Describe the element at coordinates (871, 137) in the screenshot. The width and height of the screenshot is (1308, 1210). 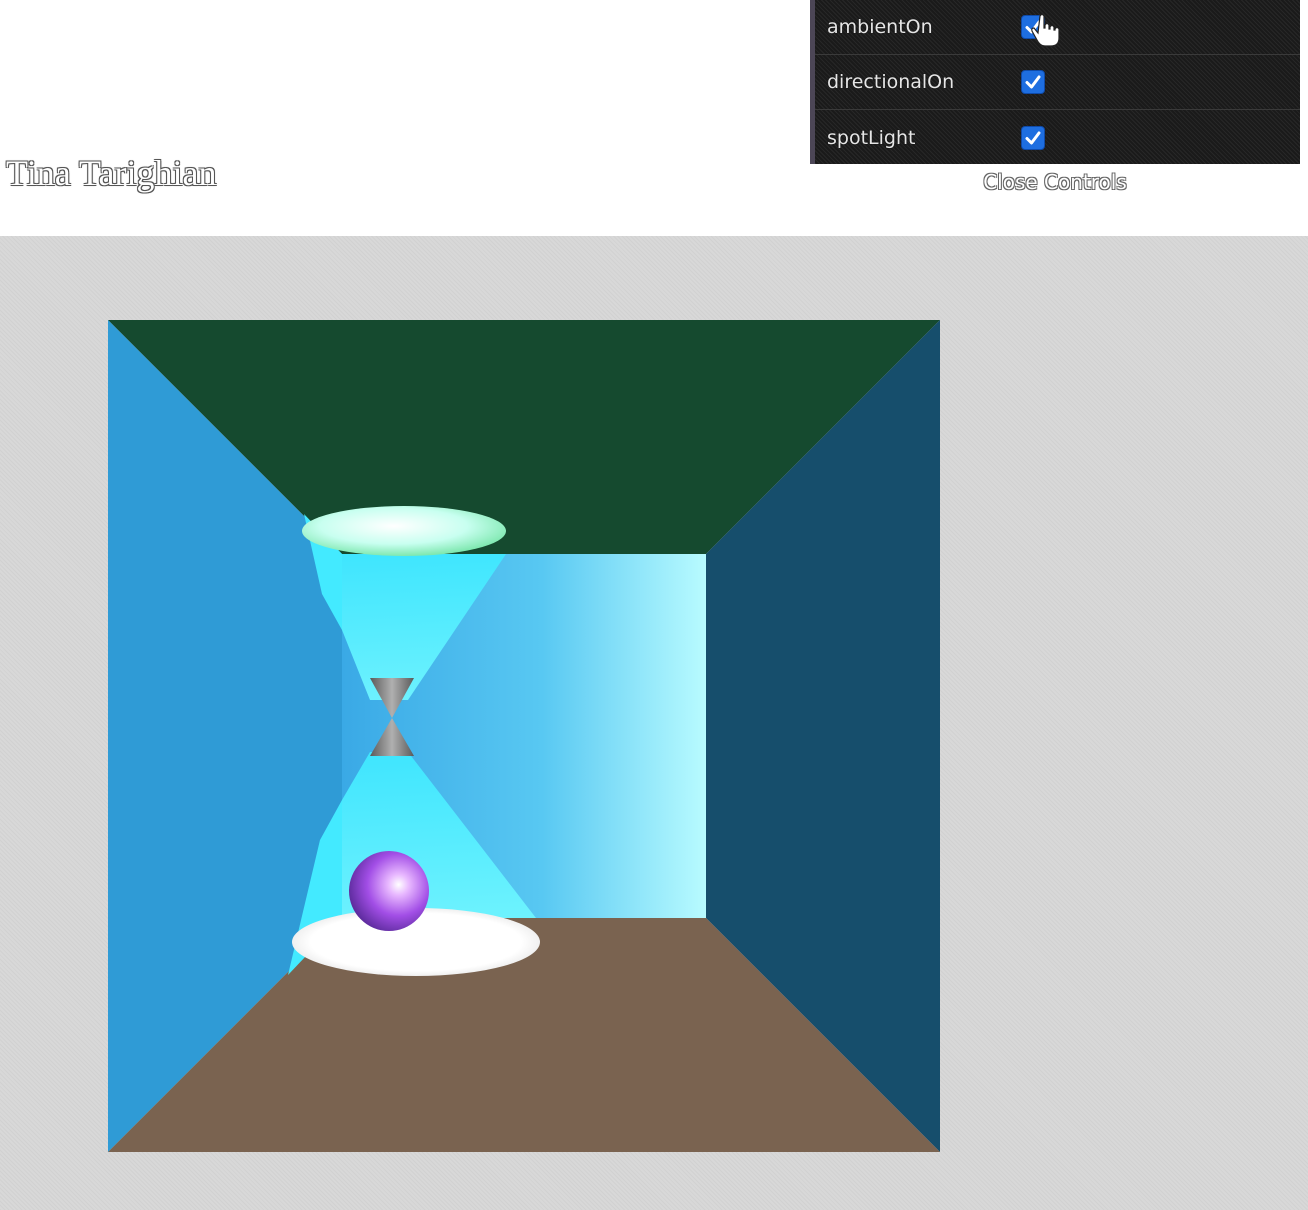
I see `control-label-spotlight: spotLight` at that location.